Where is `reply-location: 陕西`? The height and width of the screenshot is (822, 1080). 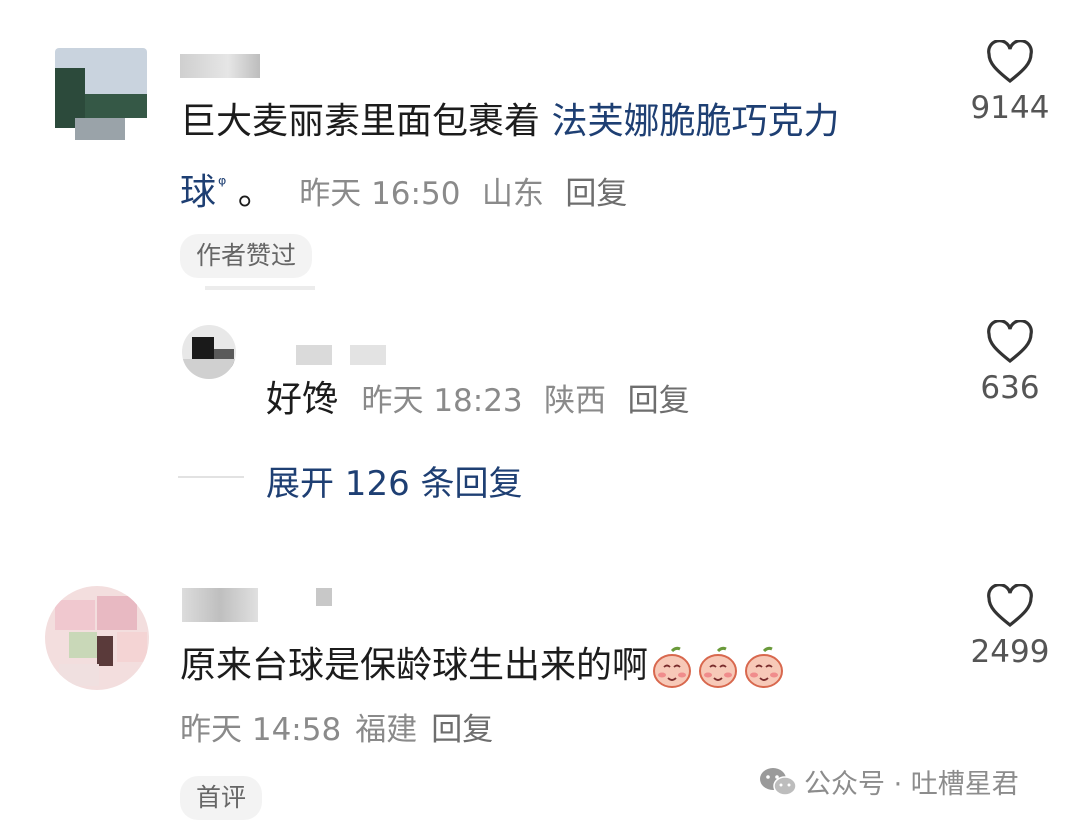 reply-location: 陕西 is located at coordinates (575, 401).